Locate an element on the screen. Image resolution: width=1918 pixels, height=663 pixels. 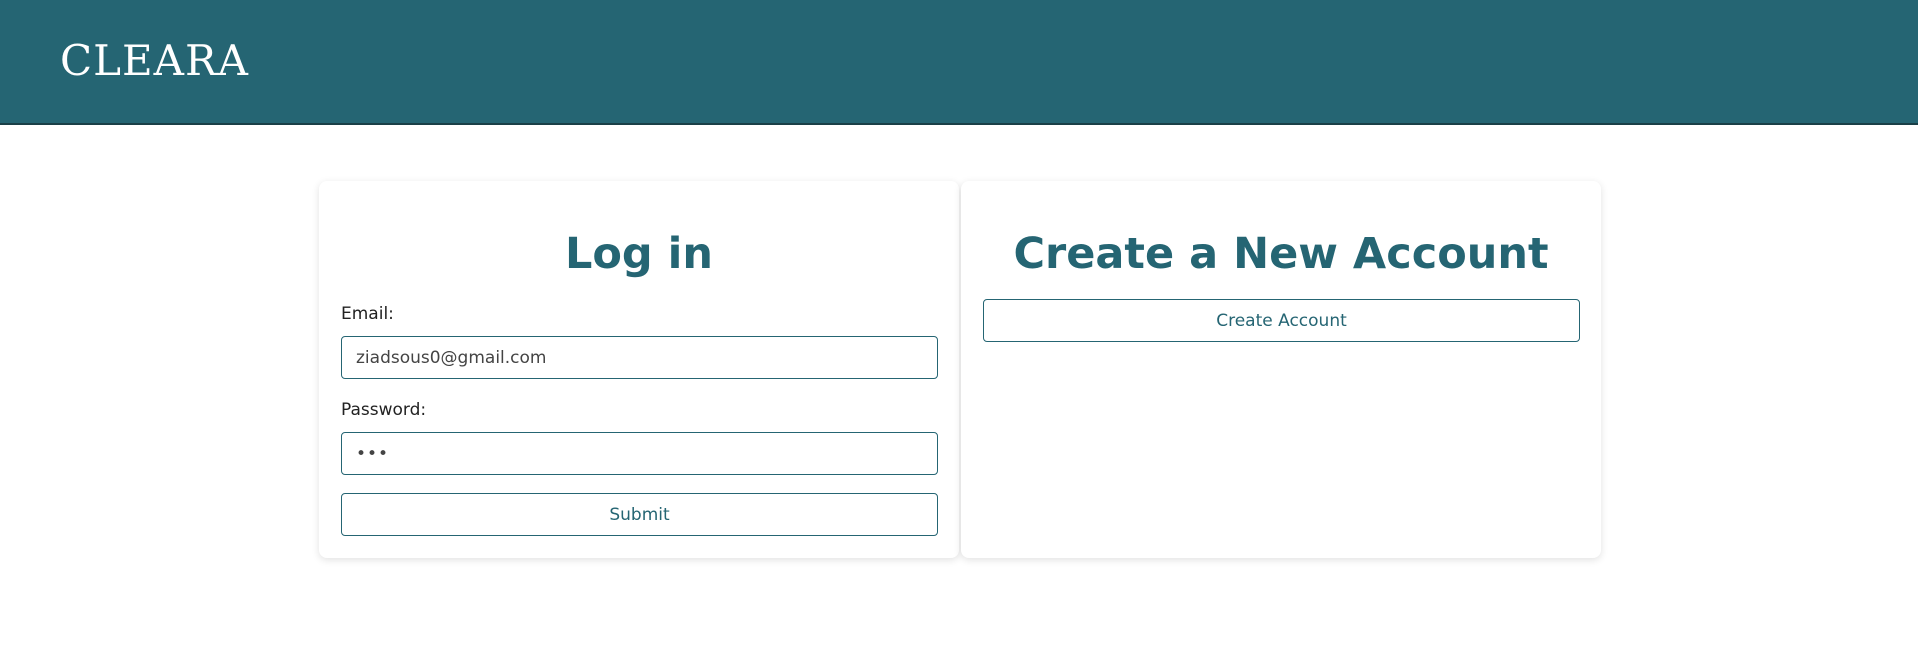
login-title: Log in is located at coordinates (639, 254).